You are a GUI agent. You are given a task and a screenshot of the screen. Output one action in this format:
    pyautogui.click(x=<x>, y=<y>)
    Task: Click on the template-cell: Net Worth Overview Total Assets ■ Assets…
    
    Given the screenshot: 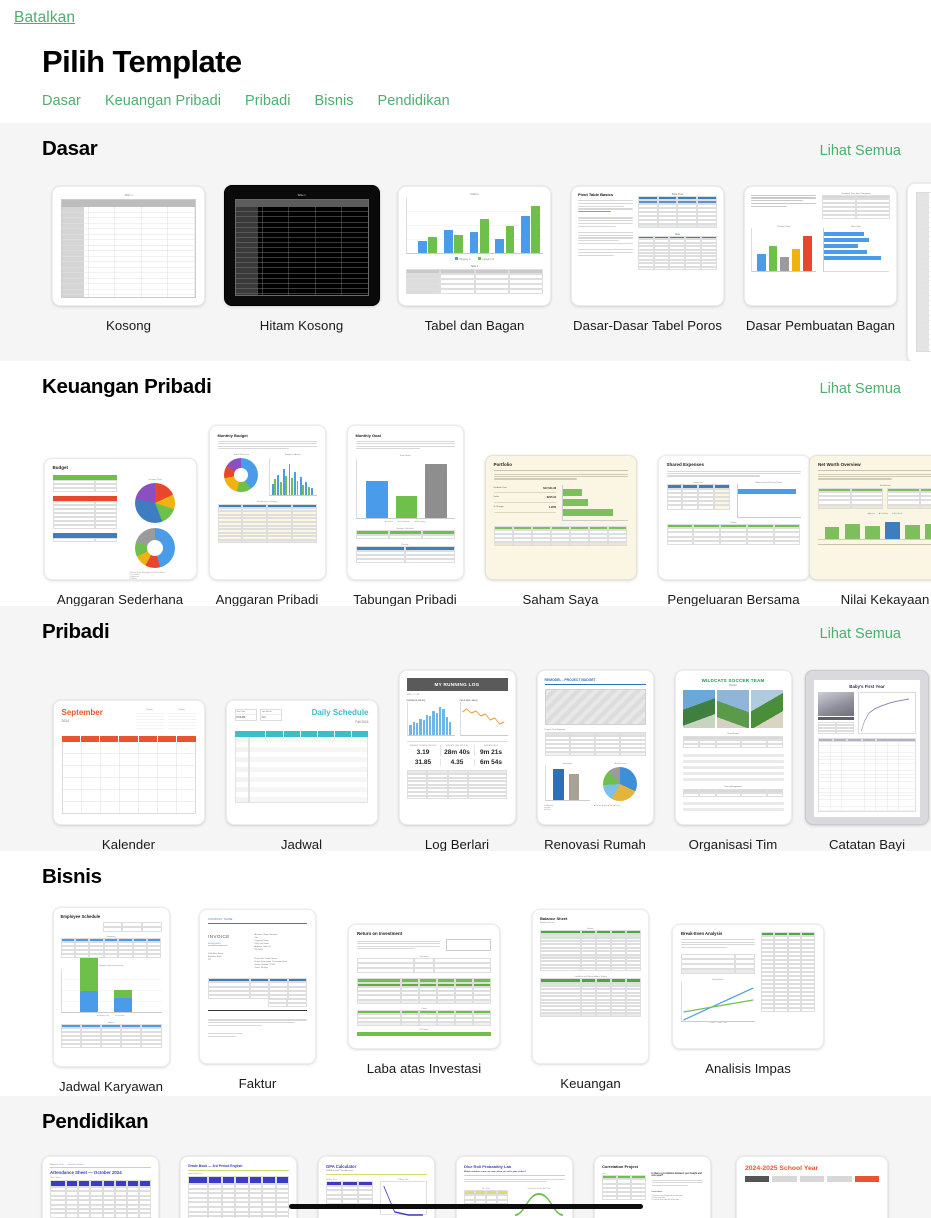 What is the action you would take?
    pyautogui.click(x=870, y=531)
    